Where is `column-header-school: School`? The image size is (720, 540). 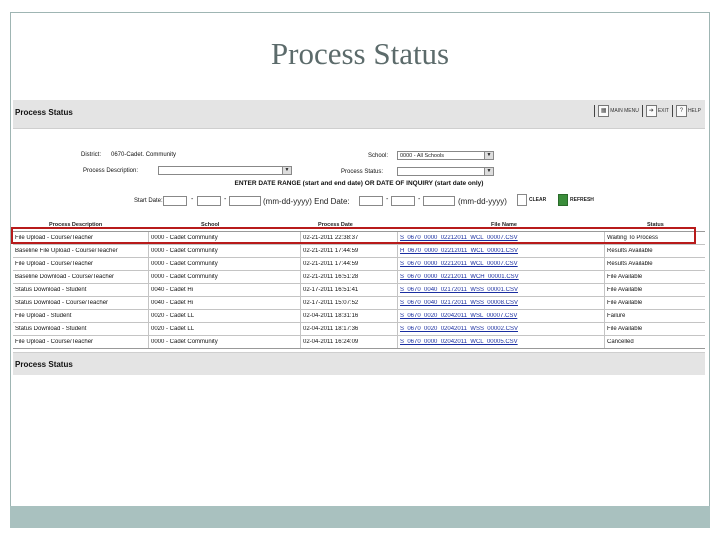
column-header-school: School is located at coordinates (210, 225).